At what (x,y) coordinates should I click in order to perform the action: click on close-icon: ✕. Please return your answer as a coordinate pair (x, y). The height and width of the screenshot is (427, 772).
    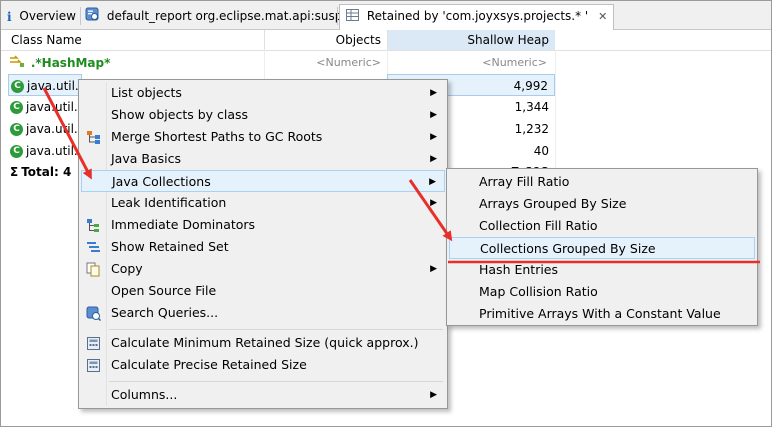
    Looking at the image, I should click on (602, 17).